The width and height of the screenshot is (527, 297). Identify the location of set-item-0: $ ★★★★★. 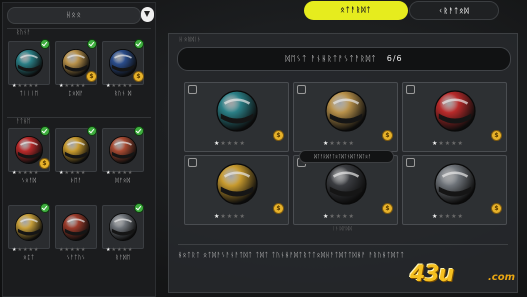
(236, 117).